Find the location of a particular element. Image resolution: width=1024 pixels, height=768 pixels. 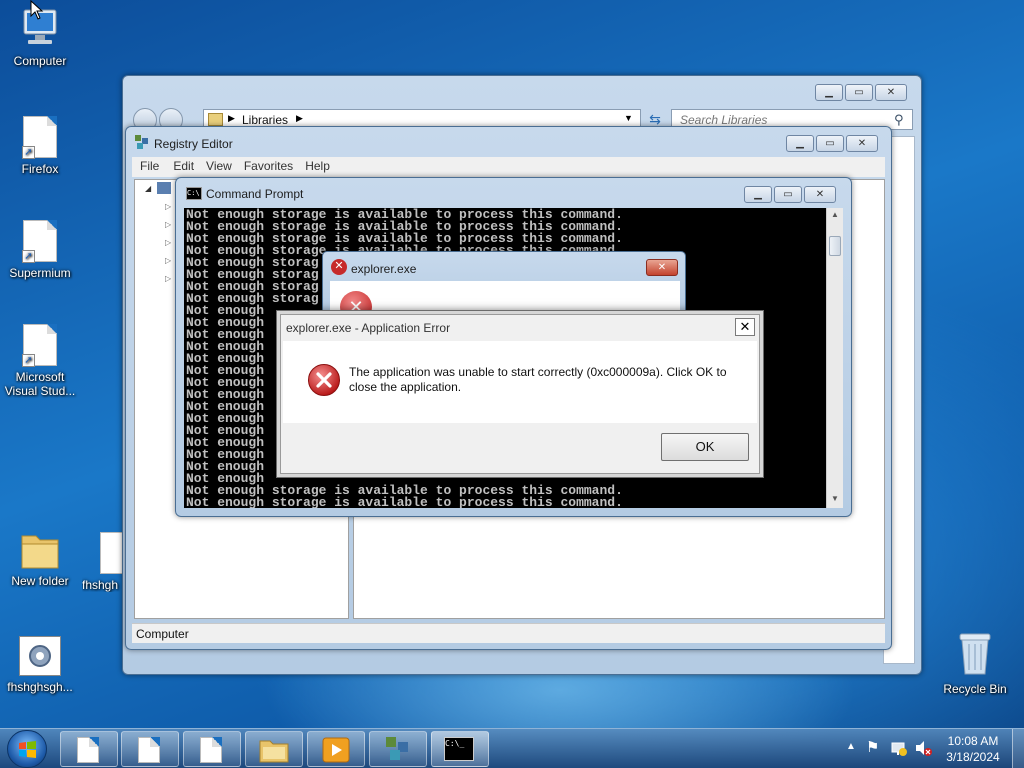

taskbar-item-regedit is located at coordinates (398, 749).